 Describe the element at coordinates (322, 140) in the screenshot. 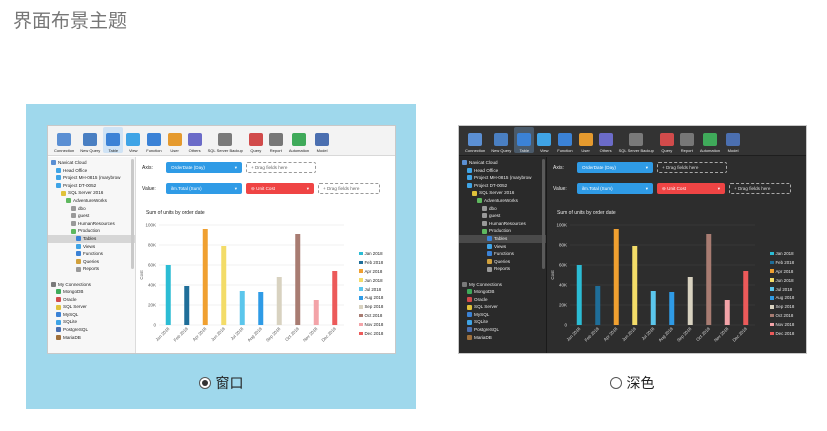

I see `toolbar-model-button: Model` at that location.